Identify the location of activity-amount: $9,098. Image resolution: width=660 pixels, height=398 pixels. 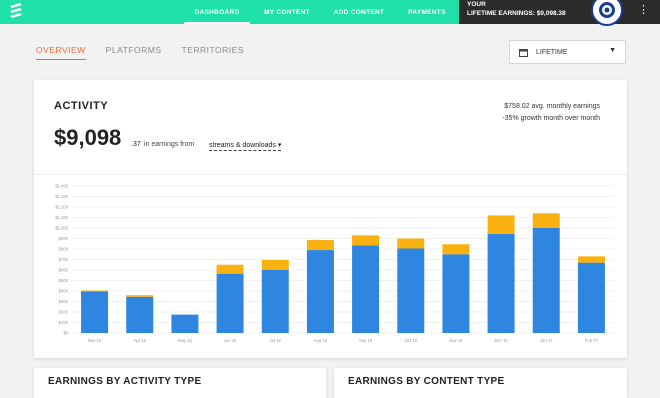
(88, 137).